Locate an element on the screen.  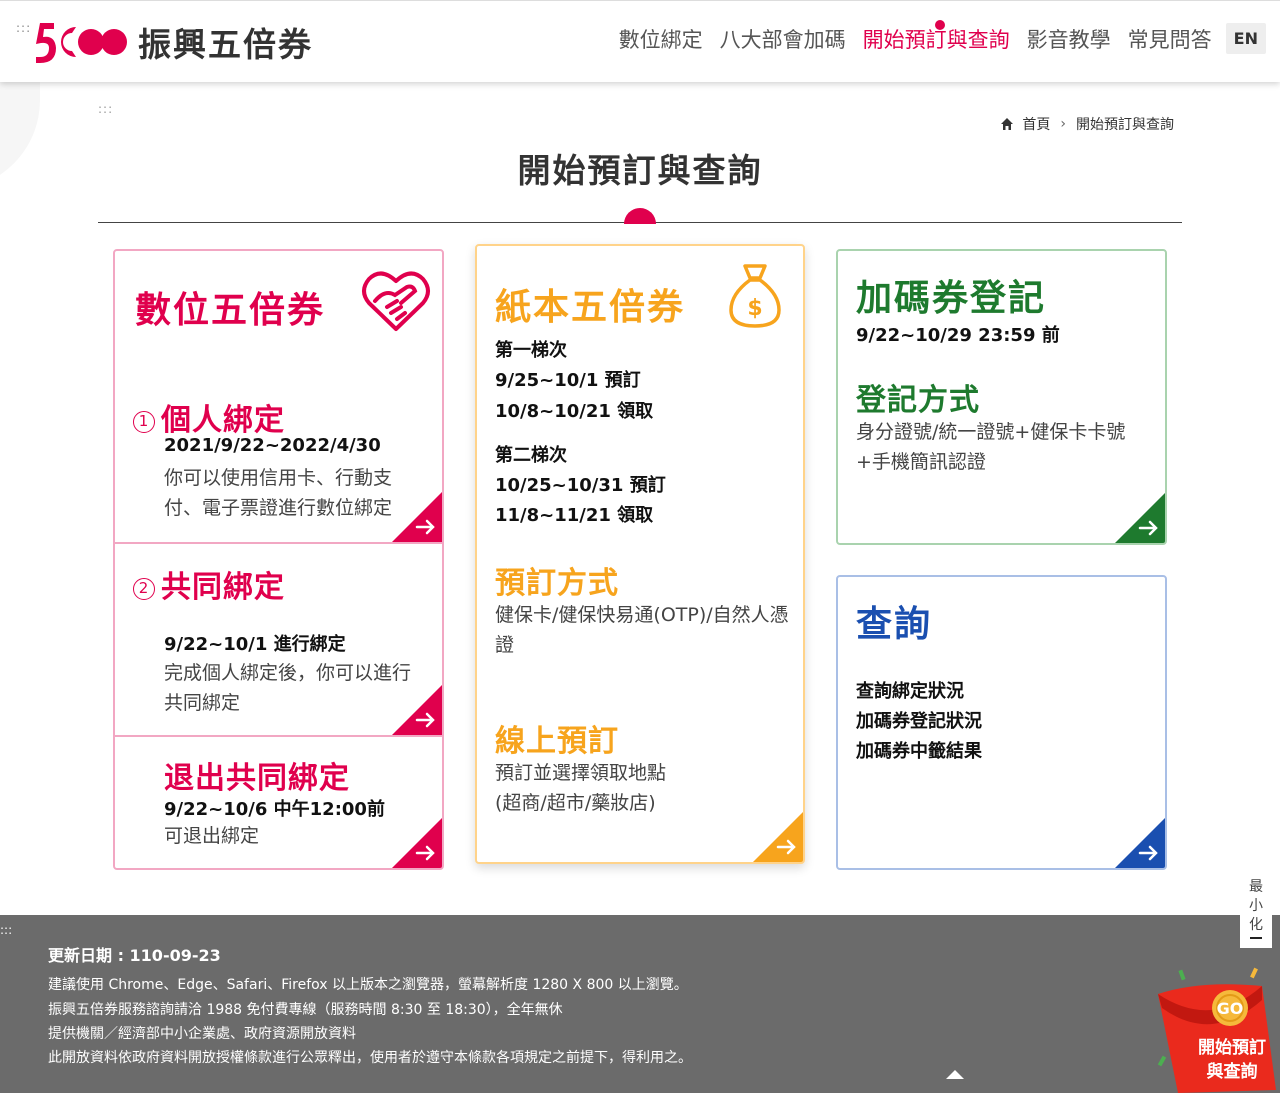
site-logo: 振興五倍券 is located at coordinates (170, 42).